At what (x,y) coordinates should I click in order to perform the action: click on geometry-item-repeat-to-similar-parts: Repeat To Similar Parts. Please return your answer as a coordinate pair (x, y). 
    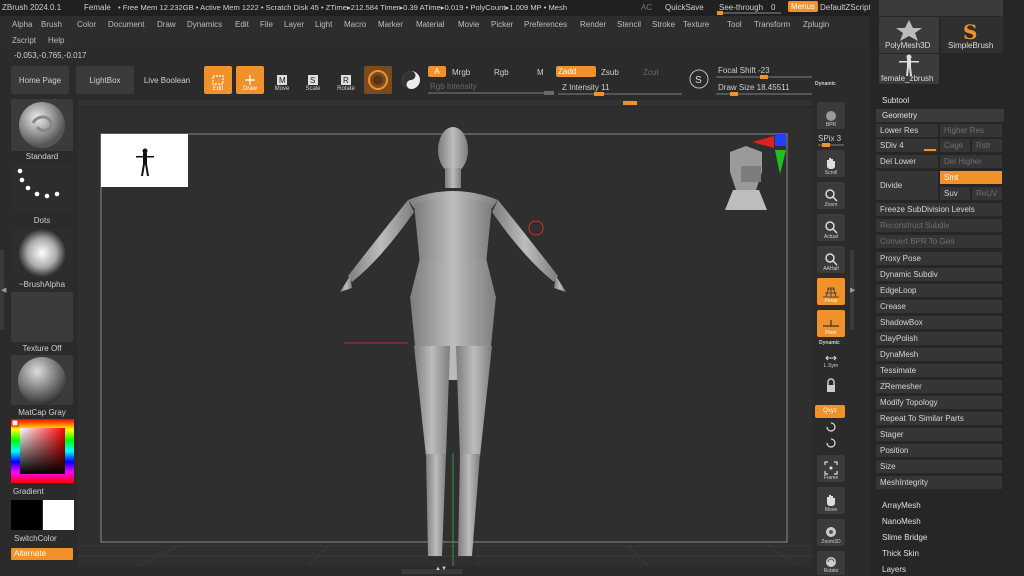
    Looking at the image, I should click on (939, 418).